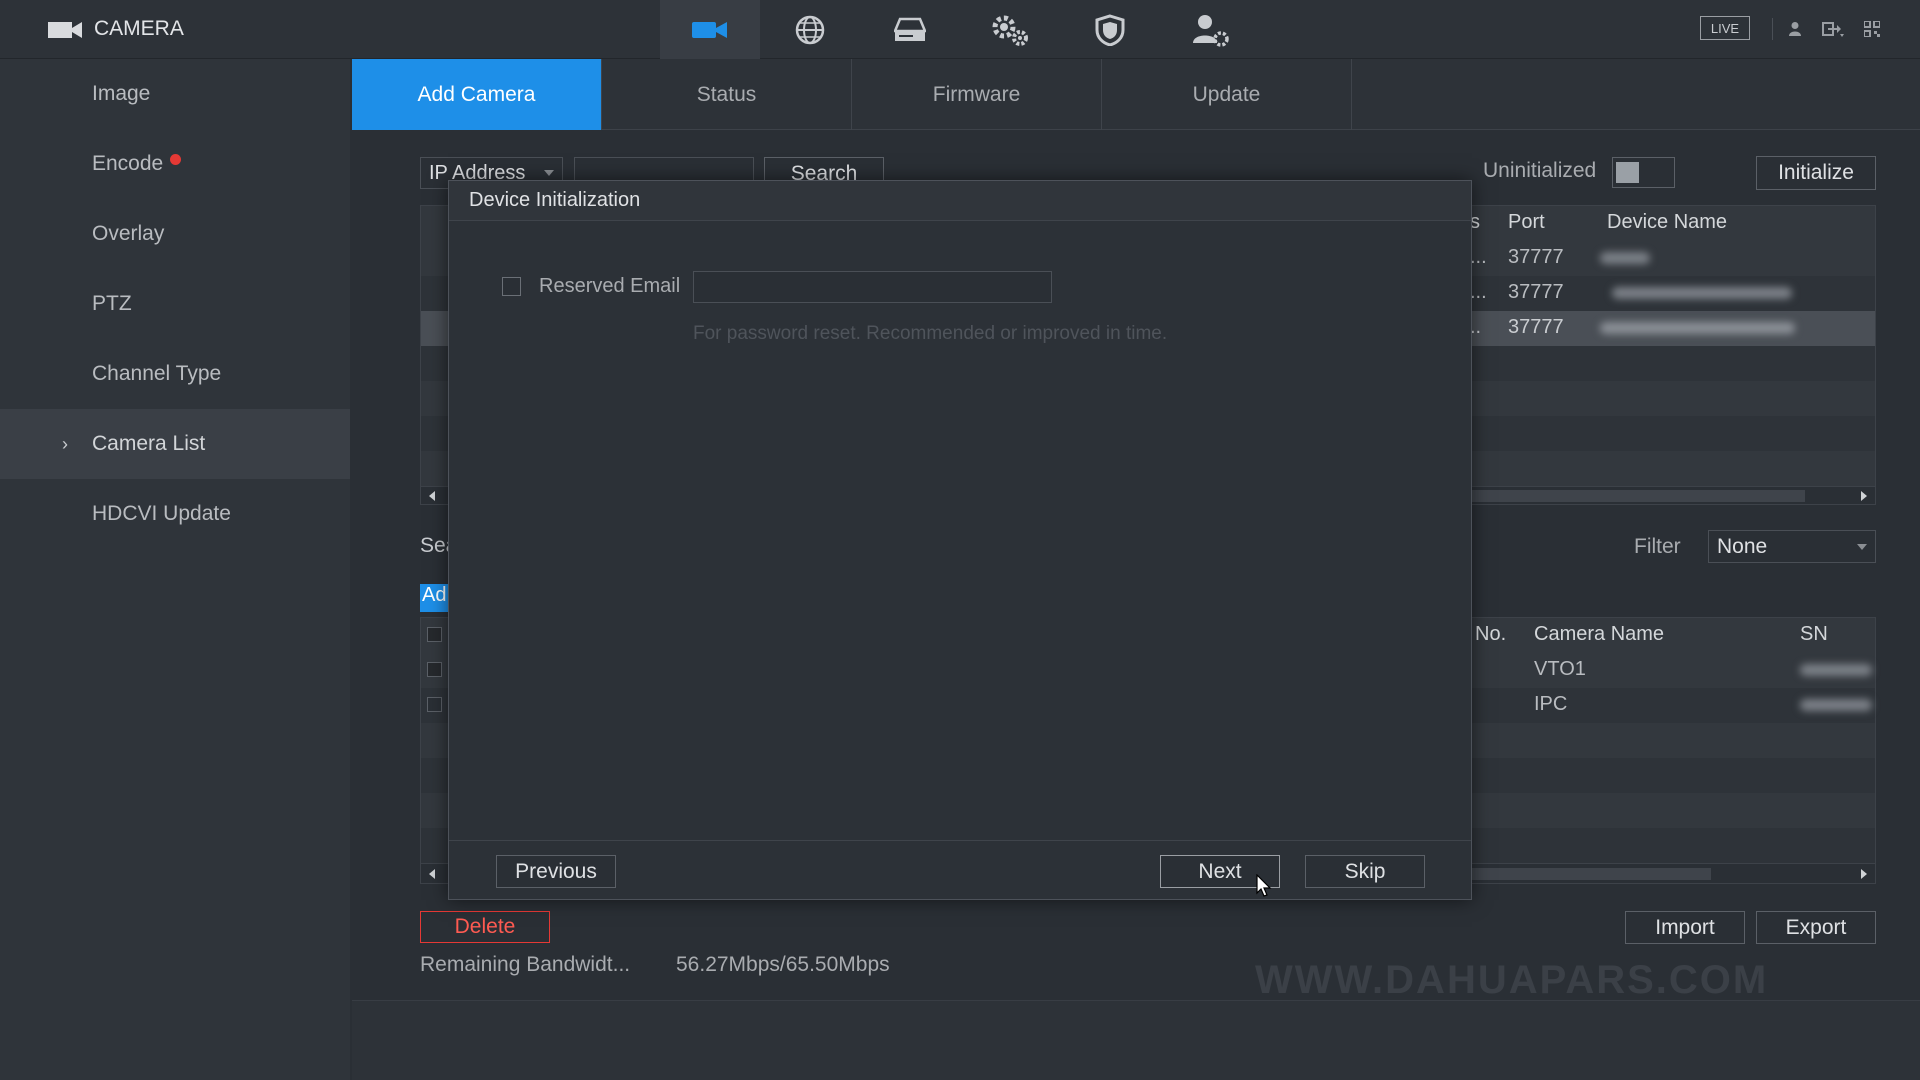 The image size is (1920, 1080). Describe the element at coordinates (1491, 634) in the screenshot. I see `column-no-header: No.` at that location.